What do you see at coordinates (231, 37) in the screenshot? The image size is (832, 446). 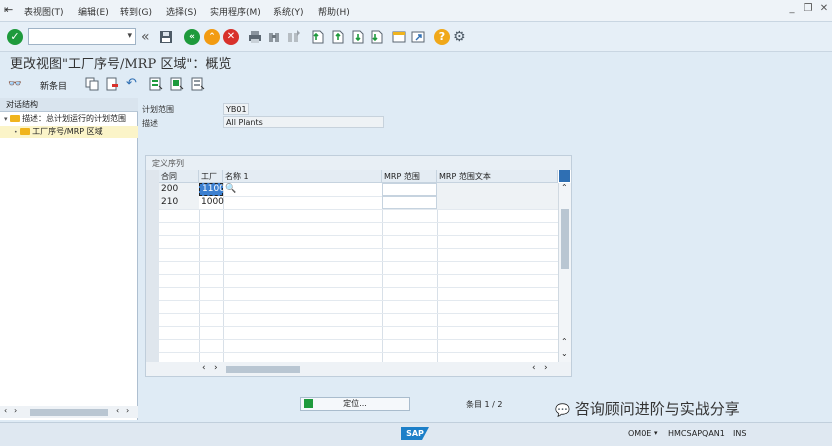 I see `cancel-icon: ✕` at bounding box center [231, 37].